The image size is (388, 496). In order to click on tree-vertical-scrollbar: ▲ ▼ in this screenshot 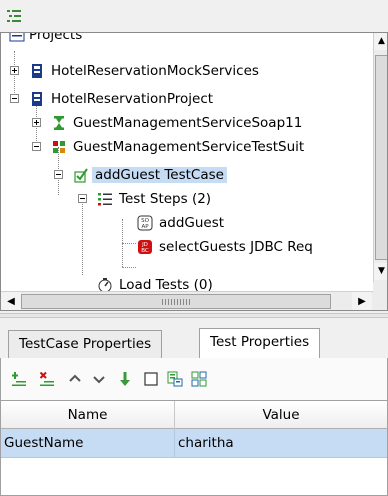, I will do `click(380, 157)`.